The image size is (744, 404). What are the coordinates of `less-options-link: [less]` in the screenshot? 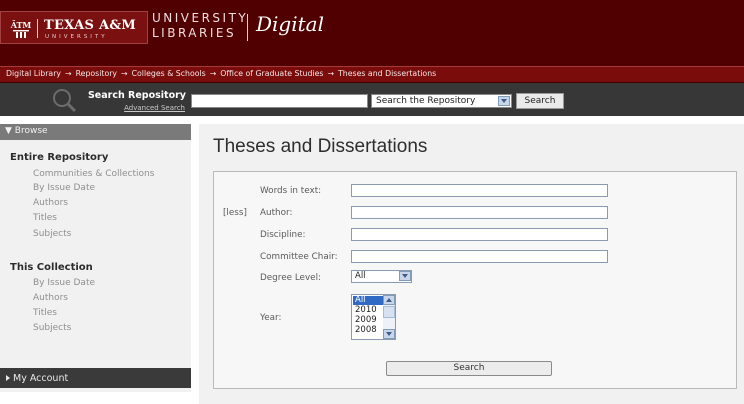 It's located at (235, 213).